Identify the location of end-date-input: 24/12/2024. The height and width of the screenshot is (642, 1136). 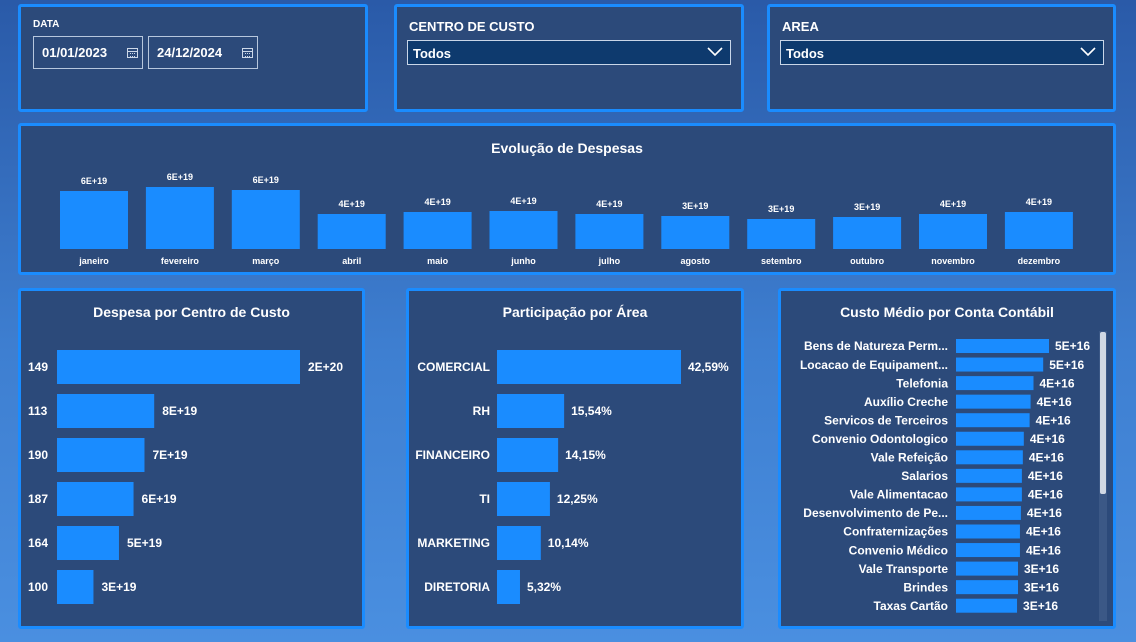
(203, 52).